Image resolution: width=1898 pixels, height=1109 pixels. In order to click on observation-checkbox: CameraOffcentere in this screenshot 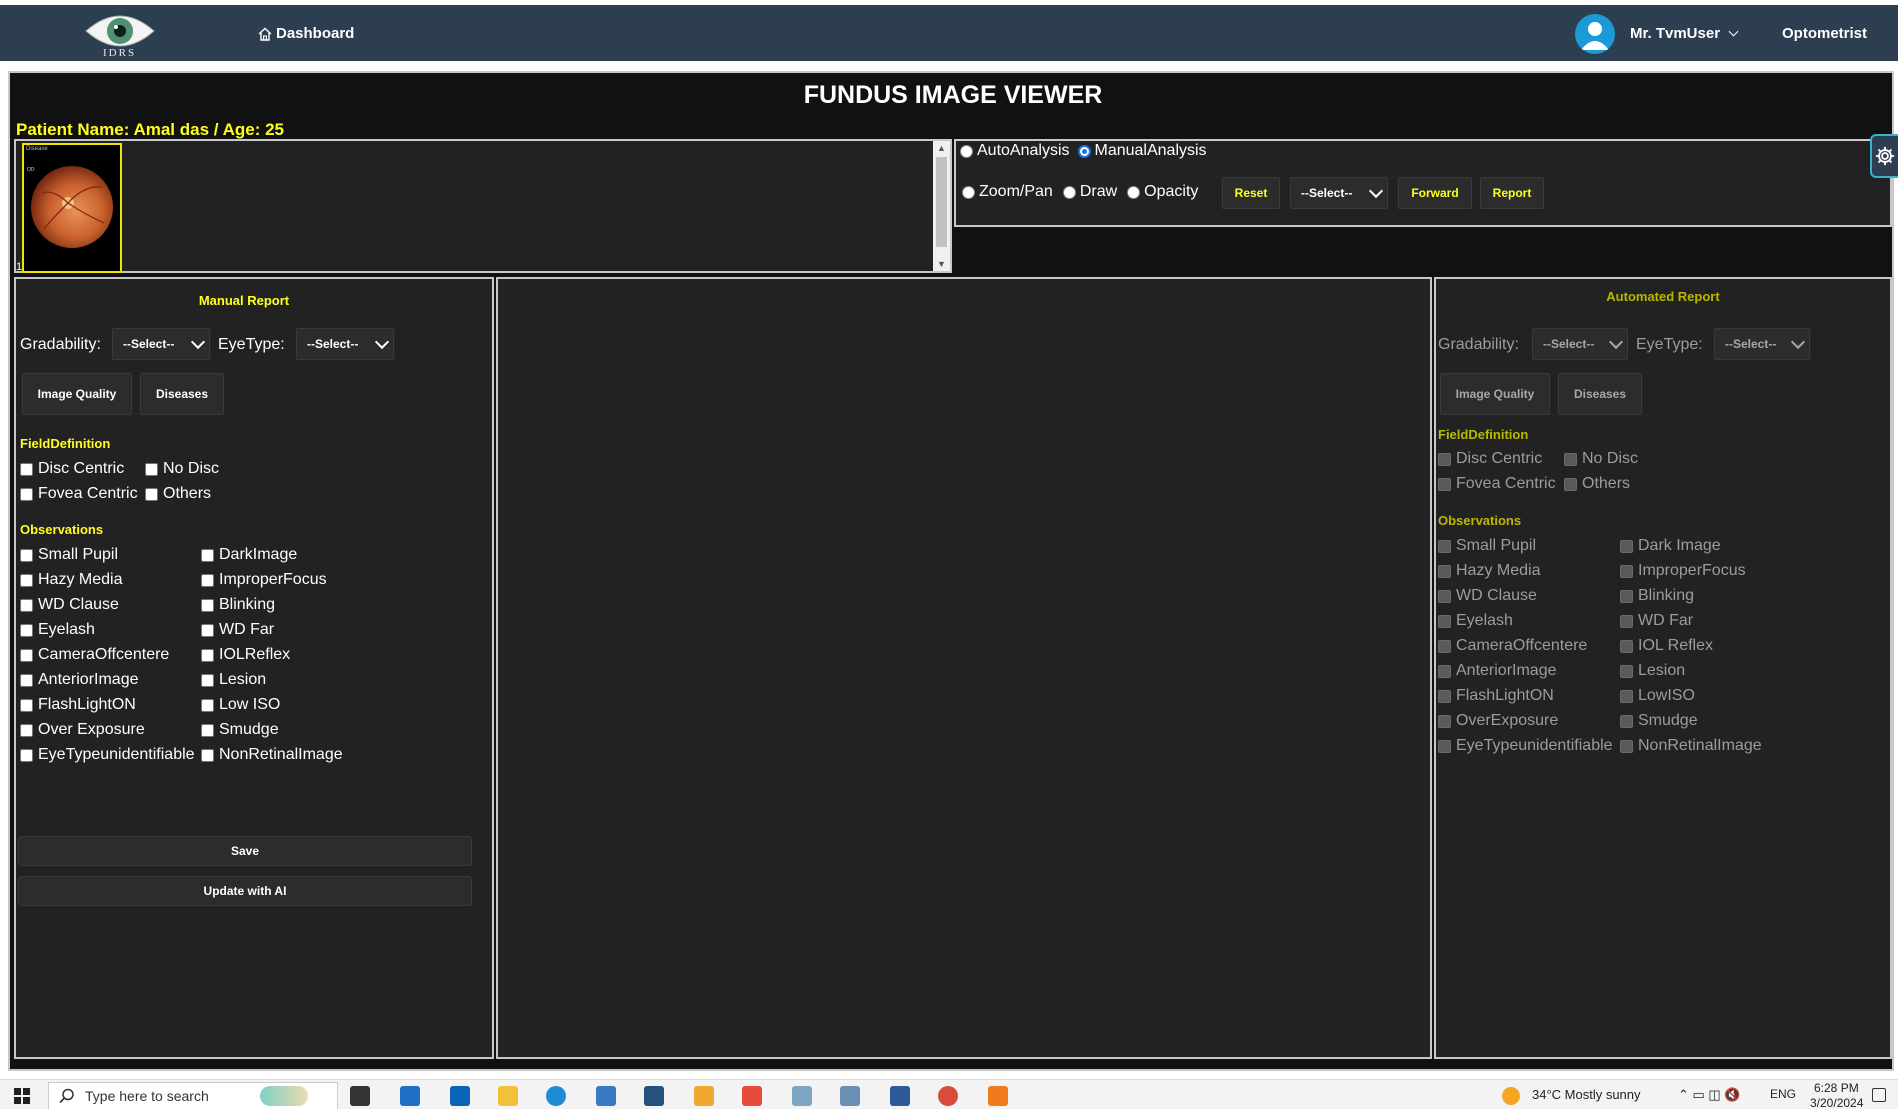, I will do `click(94, 655)`.